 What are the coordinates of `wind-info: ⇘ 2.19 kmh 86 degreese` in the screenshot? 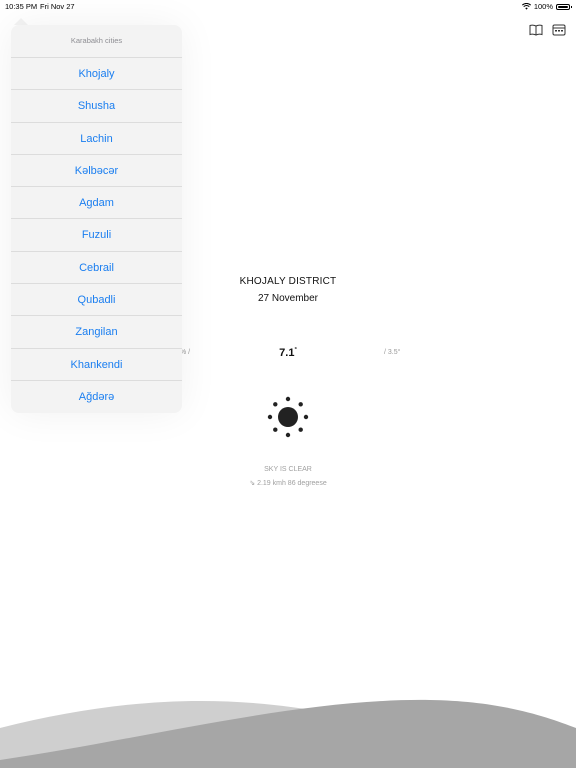 It's located at (288, 483).